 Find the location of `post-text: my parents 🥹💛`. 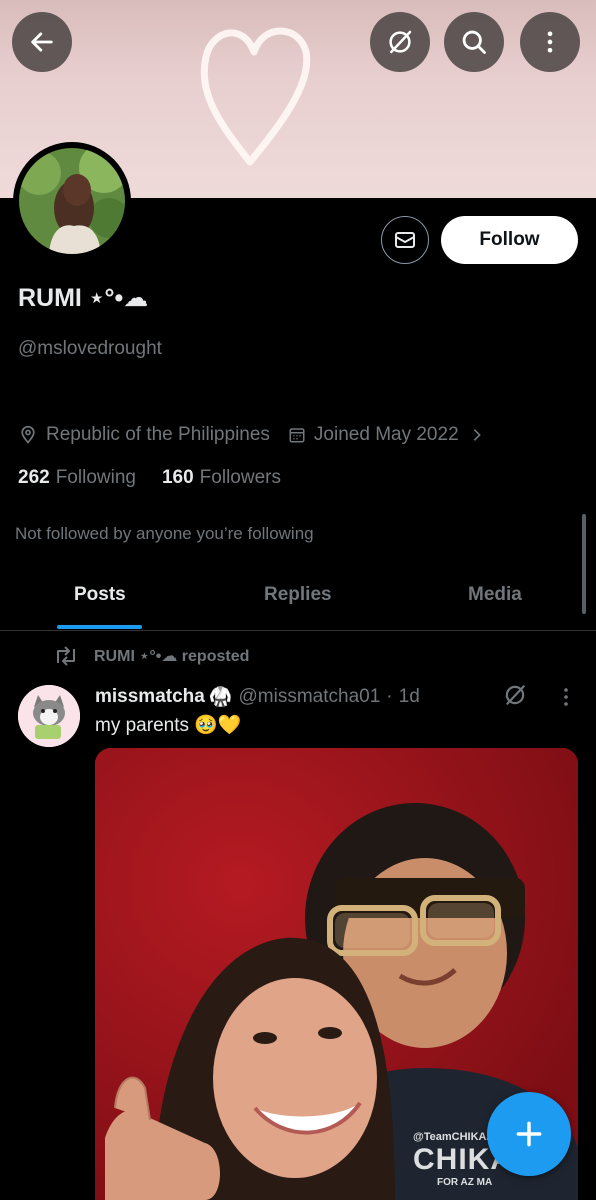

post-text: my parents 🥹💛 is located at coordinates (168, 725).